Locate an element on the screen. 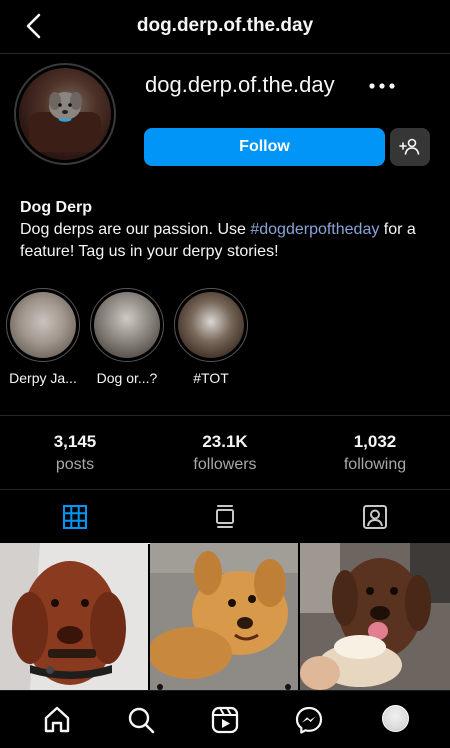 Image resolution: width=450 pixels, height=748 pixels. tagged-icon is located at coordinates (375, 517).